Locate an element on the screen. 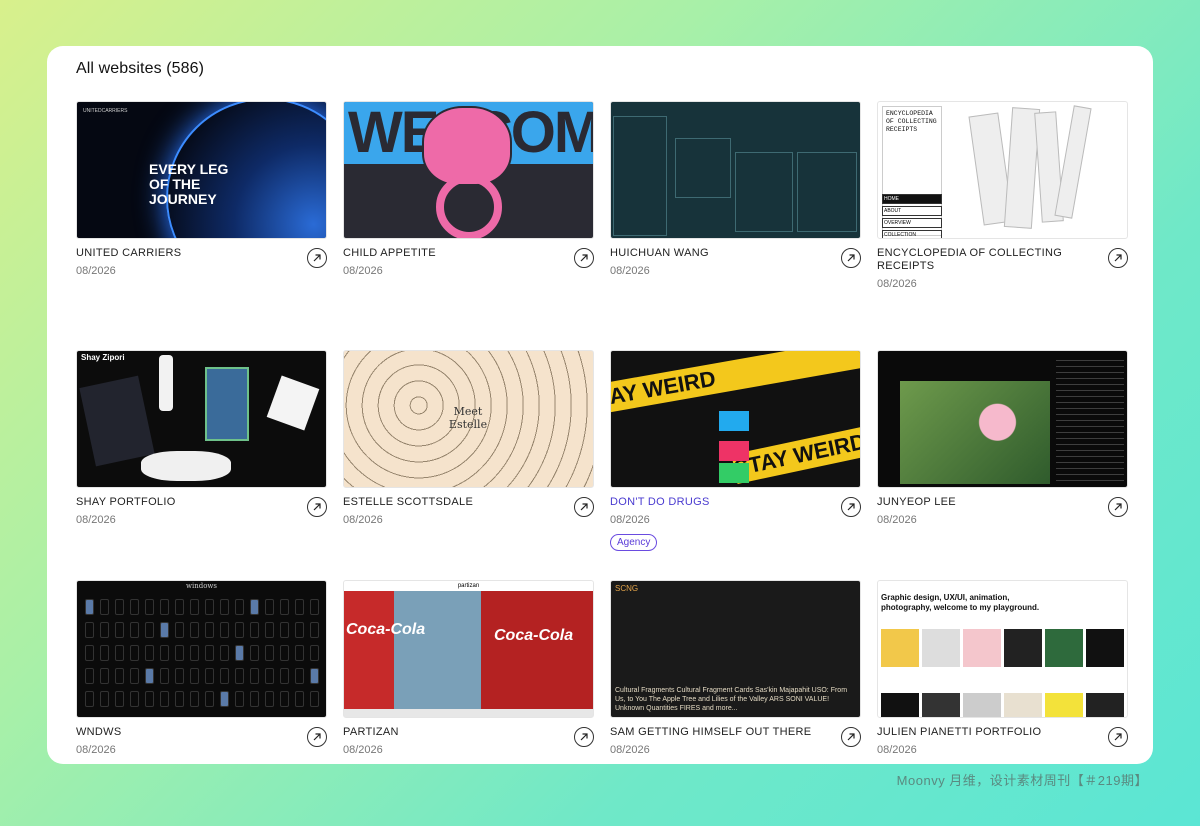  thumb-card is located at coordinates (117, 421).